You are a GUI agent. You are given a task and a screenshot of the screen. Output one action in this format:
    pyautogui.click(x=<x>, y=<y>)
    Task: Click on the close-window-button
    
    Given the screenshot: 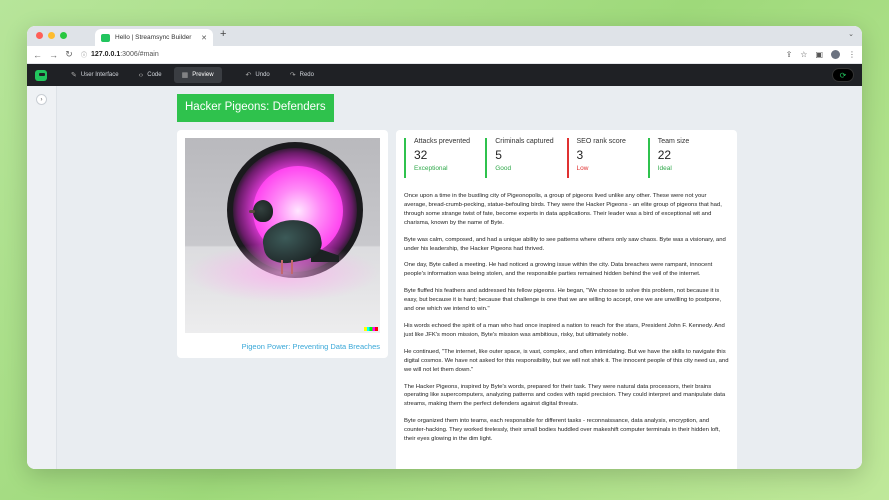 What is the action you would take?
    pyautogui.click(x=39, y=35)
    